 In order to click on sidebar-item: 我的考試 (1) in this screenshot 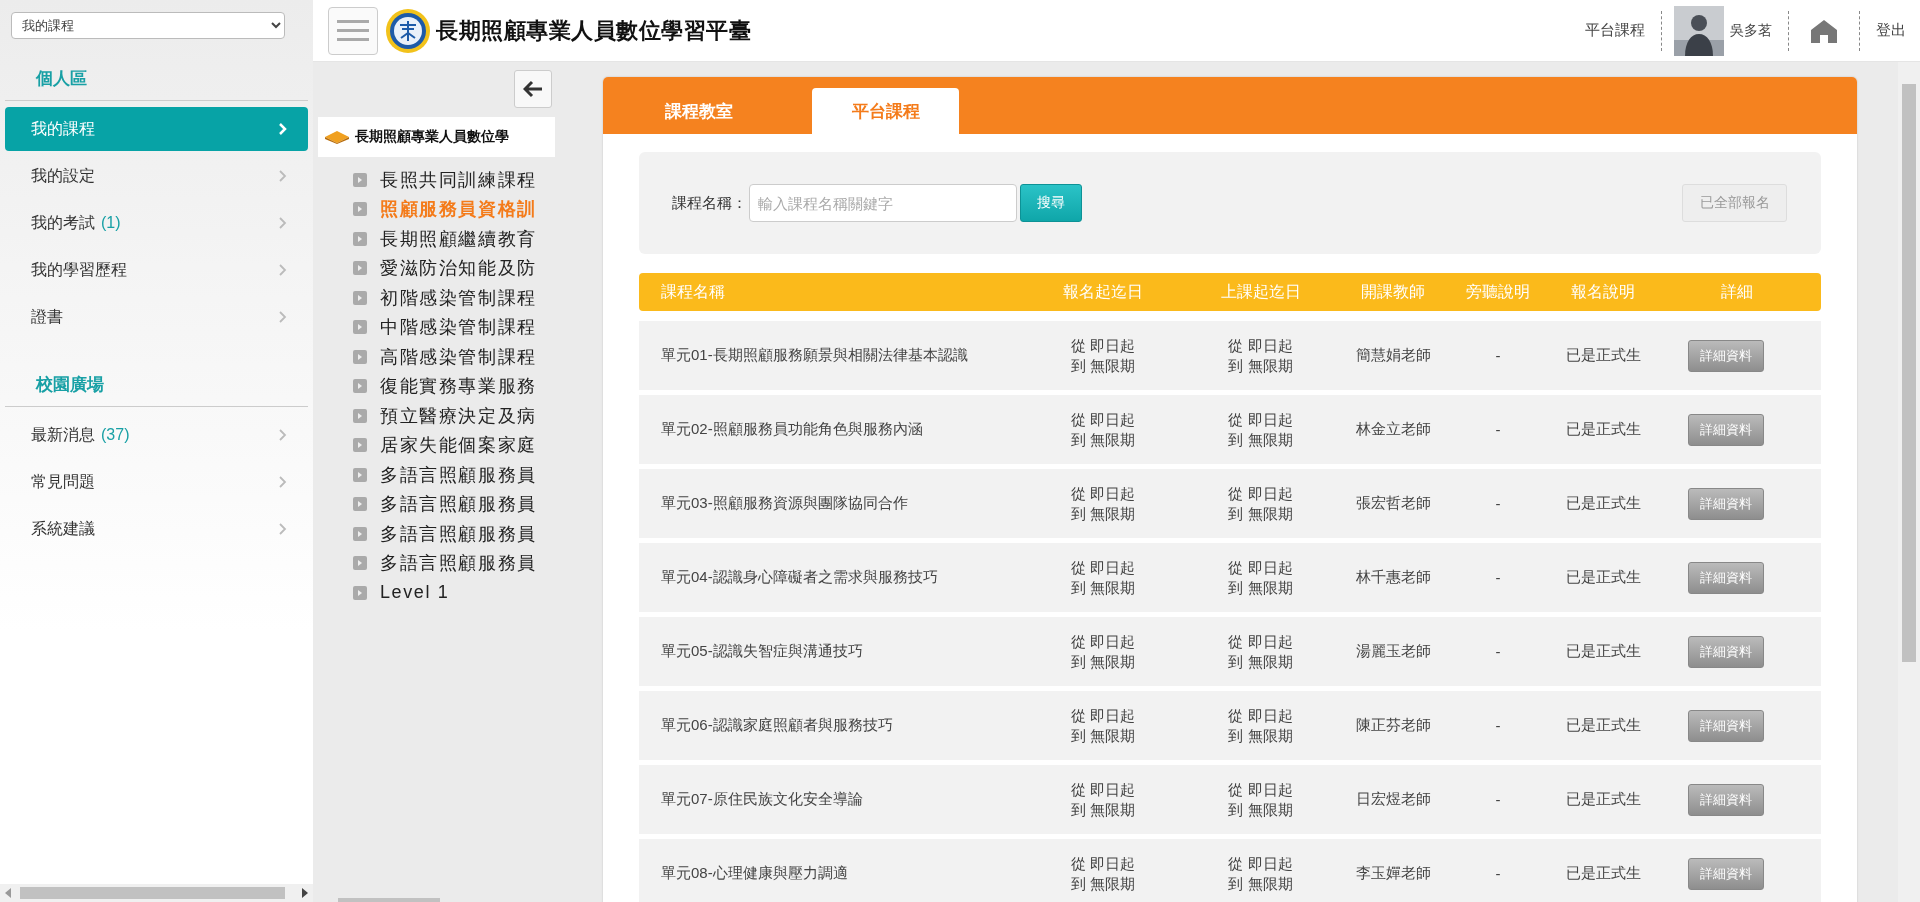, I will do `click(156, 223)`.